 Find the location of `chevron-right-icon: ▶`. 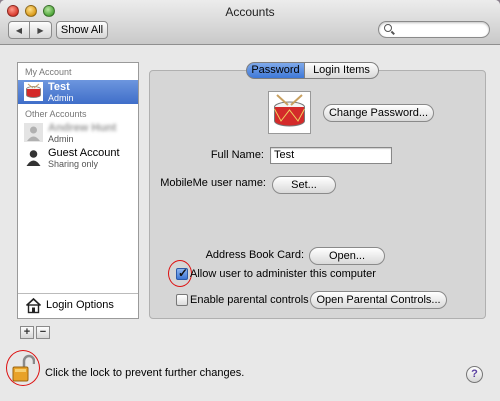

chevron-right-icon: ▶ is located at coordinates (40, 30).